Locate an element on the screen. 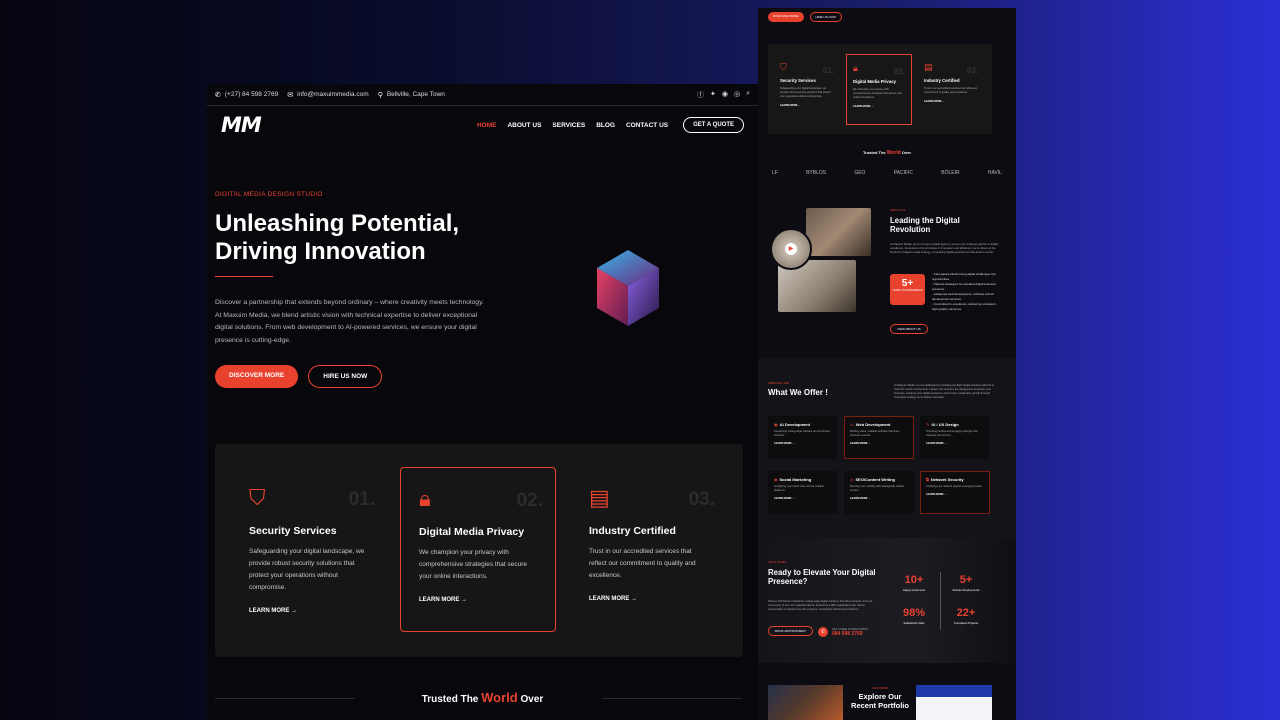  social-links: ⓕ ✦ ◉ ◎ ⌕ is located at coordinates (723, 95).